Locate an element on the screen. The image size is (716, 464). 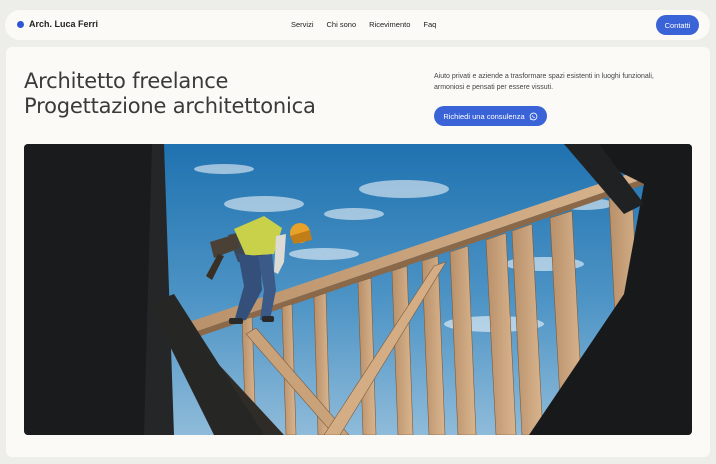
hero-title-line-2: Progettazione architettonica is located at coordinates (170, 106).